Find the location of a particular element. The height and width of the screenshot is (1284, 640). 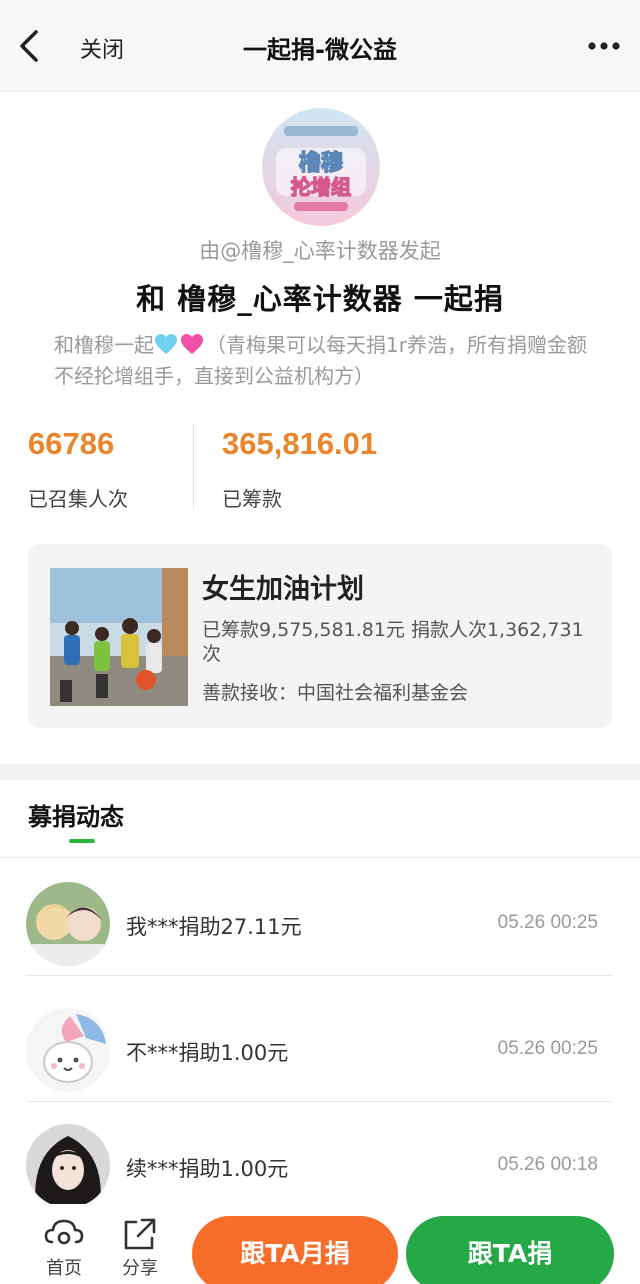

avatar-text-line-2: 抡增组 is located at coordinates (321, 187).